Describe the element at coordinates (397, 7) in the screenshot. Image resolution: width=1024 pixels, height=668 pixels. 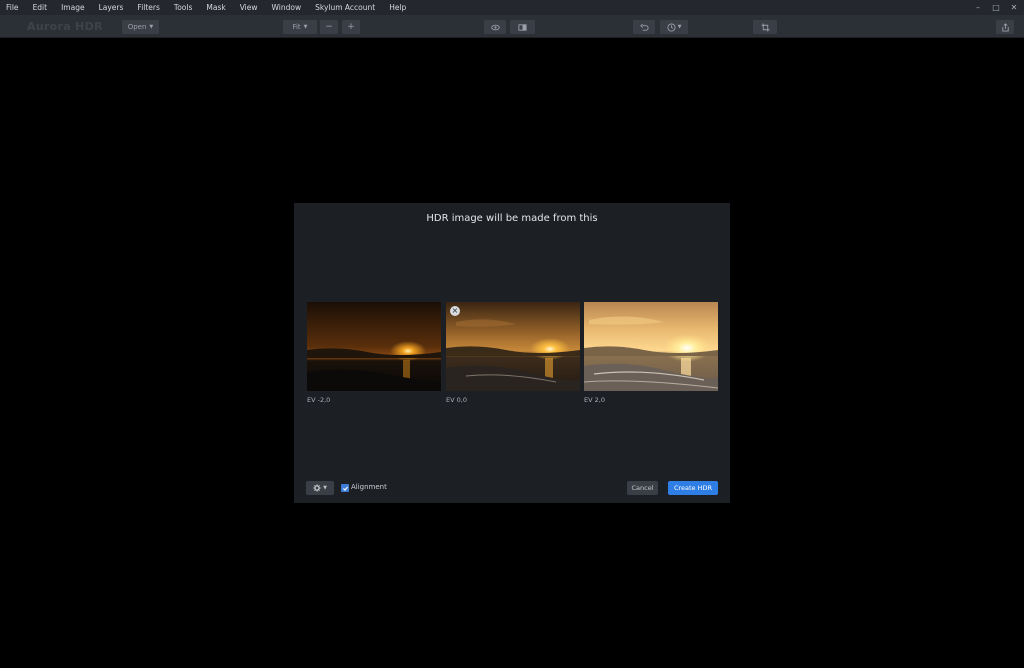
I see `menu-help: Help` at that location.